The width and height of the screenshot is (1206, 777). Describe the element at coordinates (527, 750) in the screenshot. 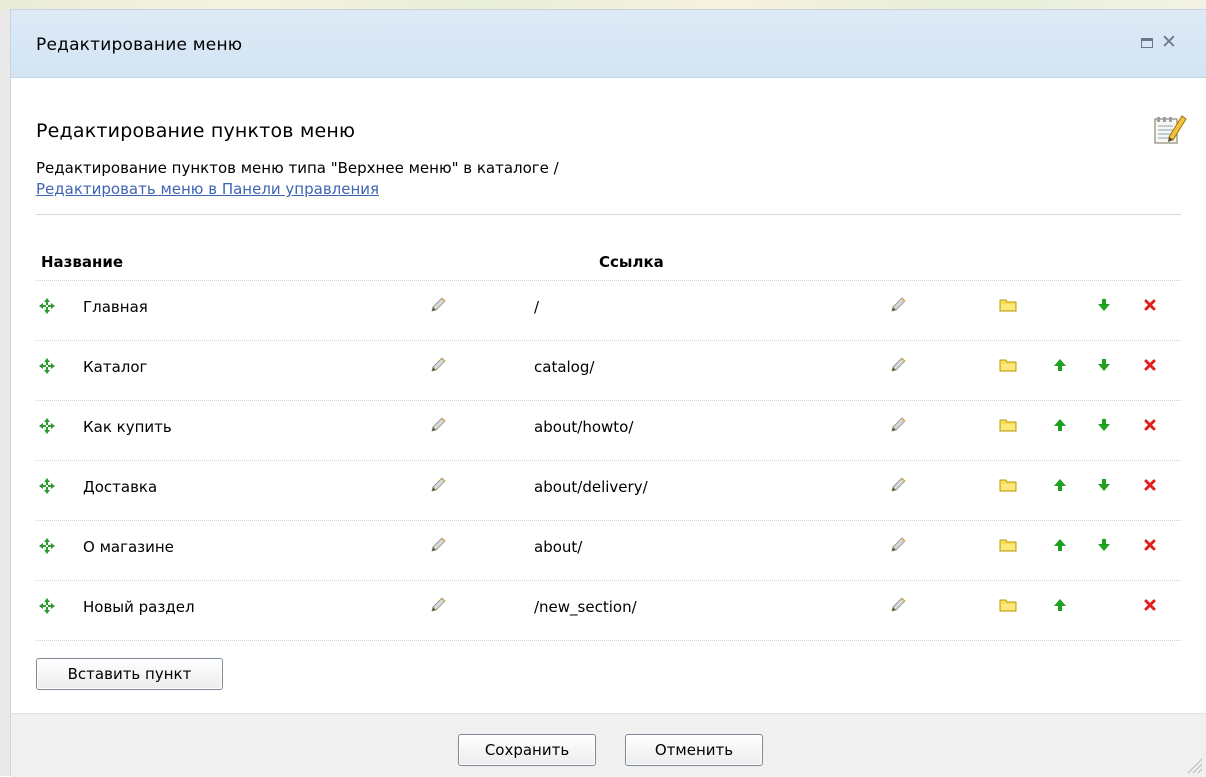

I see `save-button: Сохранить` at that location.